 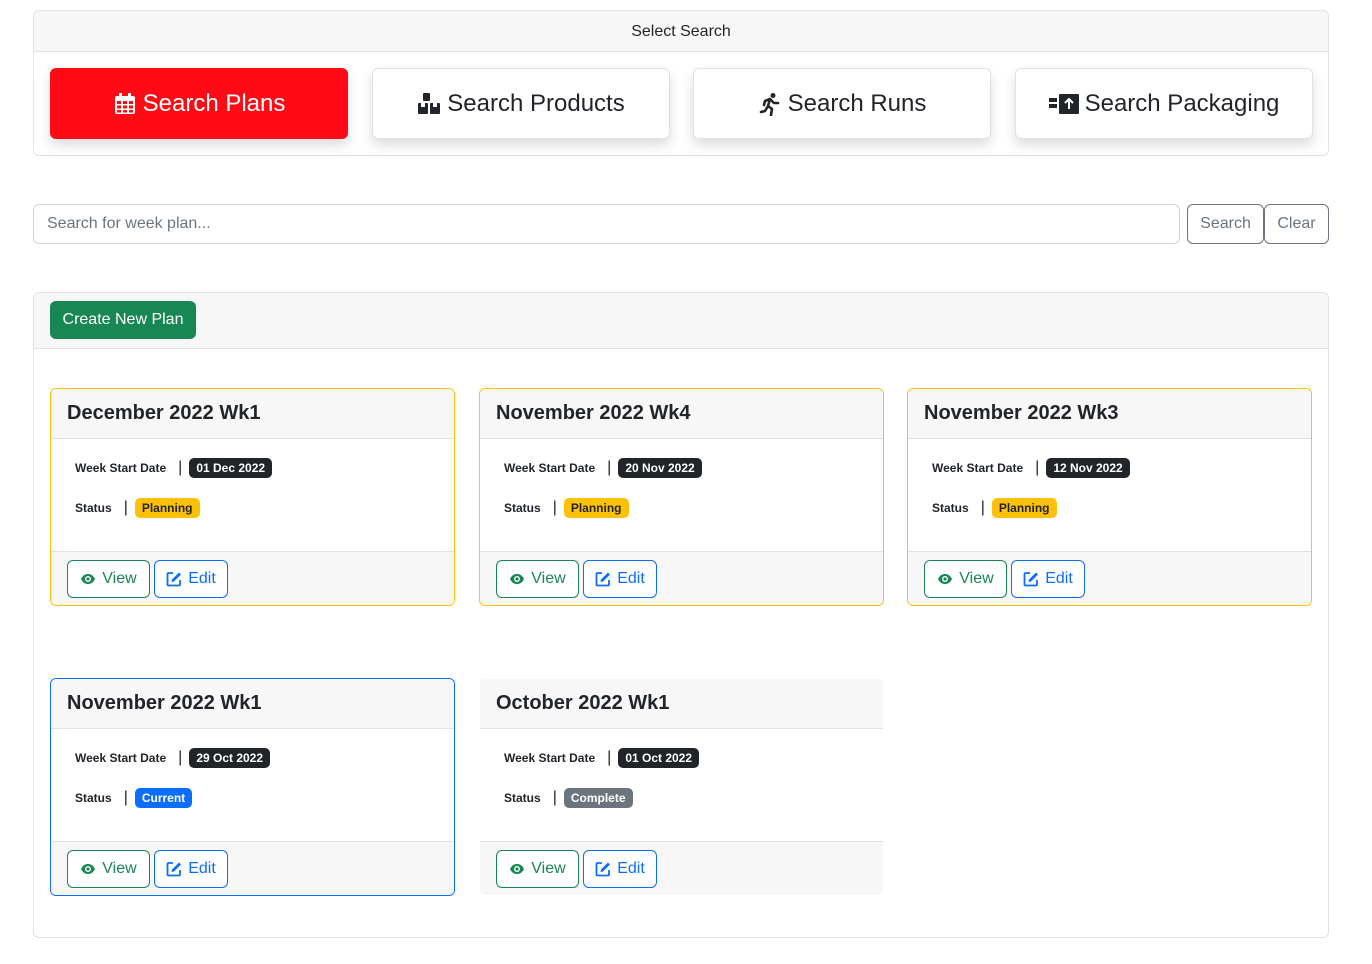 What do you see at coordinates (1063, 103) in the screenshot?
I see `truck-loading-icon` at bounding box center [1063, 103].